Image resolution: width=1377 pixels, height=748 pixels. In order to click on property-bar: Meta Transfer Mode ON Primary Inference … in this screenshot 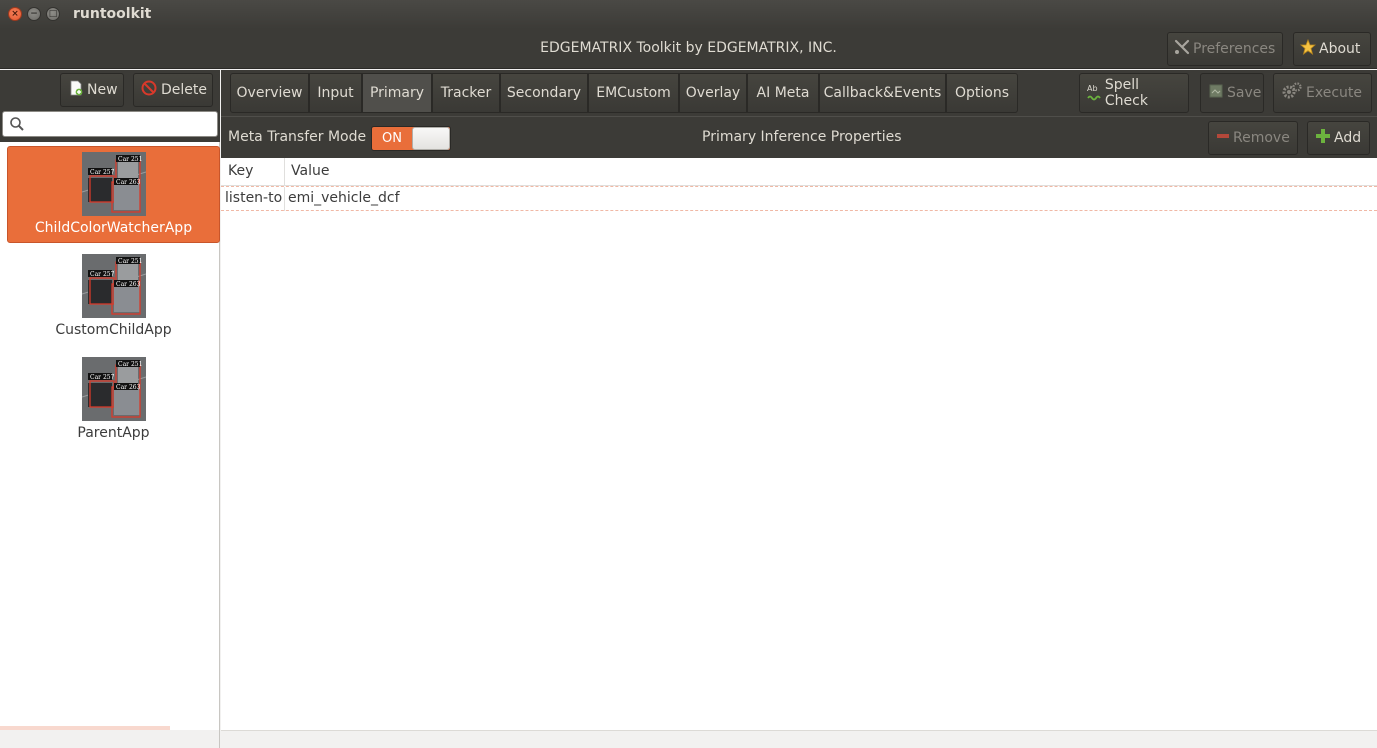, I will do `click(799, 137)`.